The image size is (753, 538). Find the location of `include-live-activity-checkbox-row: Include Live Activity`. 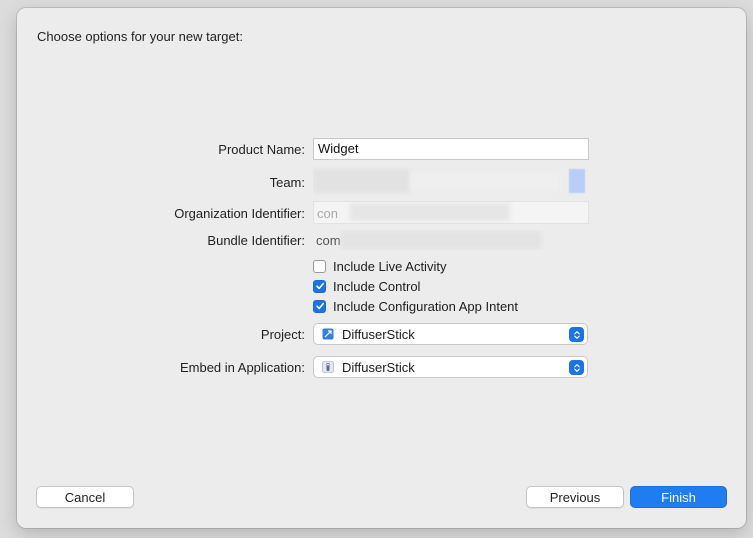

include-live-activity-checkbox-row: Include Live Activity is located at coordinates (379, 266).